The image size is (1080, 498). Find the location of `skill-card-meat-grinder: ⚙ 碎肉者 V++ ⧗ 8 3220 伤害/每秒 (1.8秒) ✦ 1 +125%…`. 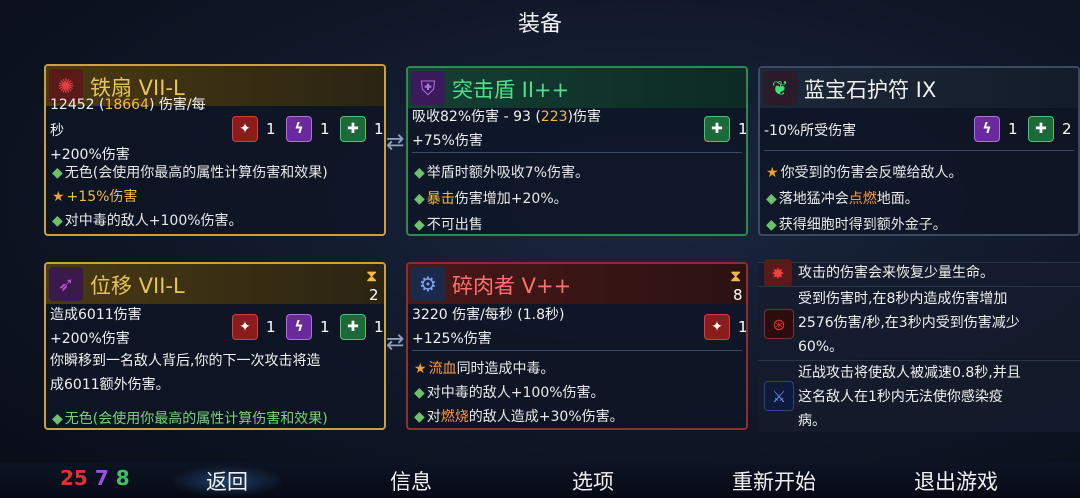

skill-card-meat-grinder: ⚙ 碎肉者 V++ ⧗ 8 3220 伤害/每秒 (1.8秒) ✦ 1 +125%… is located at coordinates (577, 346).